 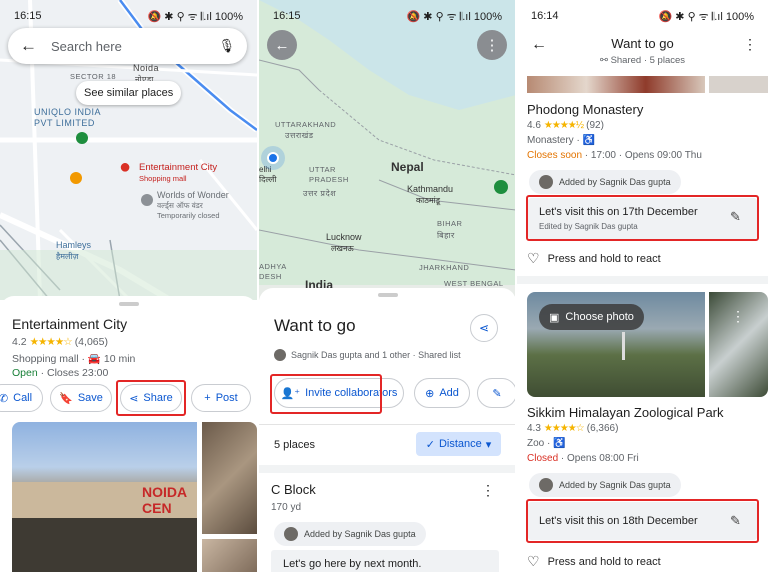 What do you see at coordinates (81, 398) in the screenshot?
I see `save-button: 🔖 Save` at bounding box center [81, 398].